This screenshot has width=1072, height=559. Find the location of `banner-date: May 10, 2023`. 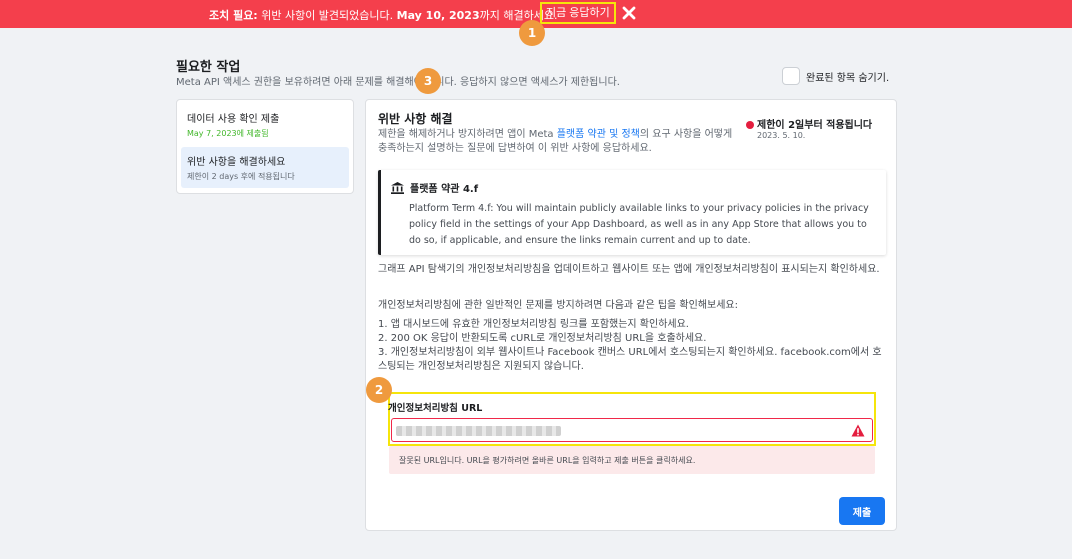

banner-date: May 10, 2023 is located at coordinates (438, 15).